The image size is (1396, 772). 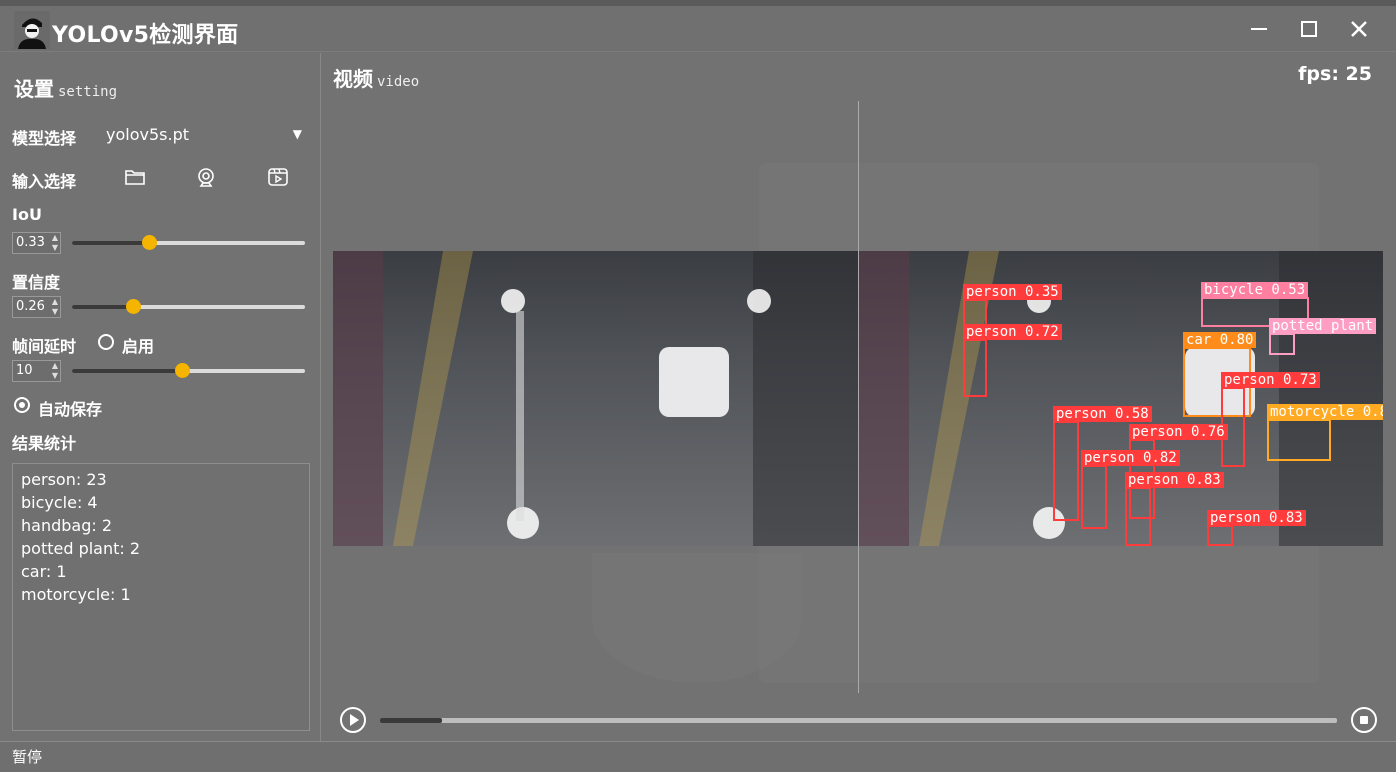 I want to click on input-label: 输入选择, so click(x=44, y=181).